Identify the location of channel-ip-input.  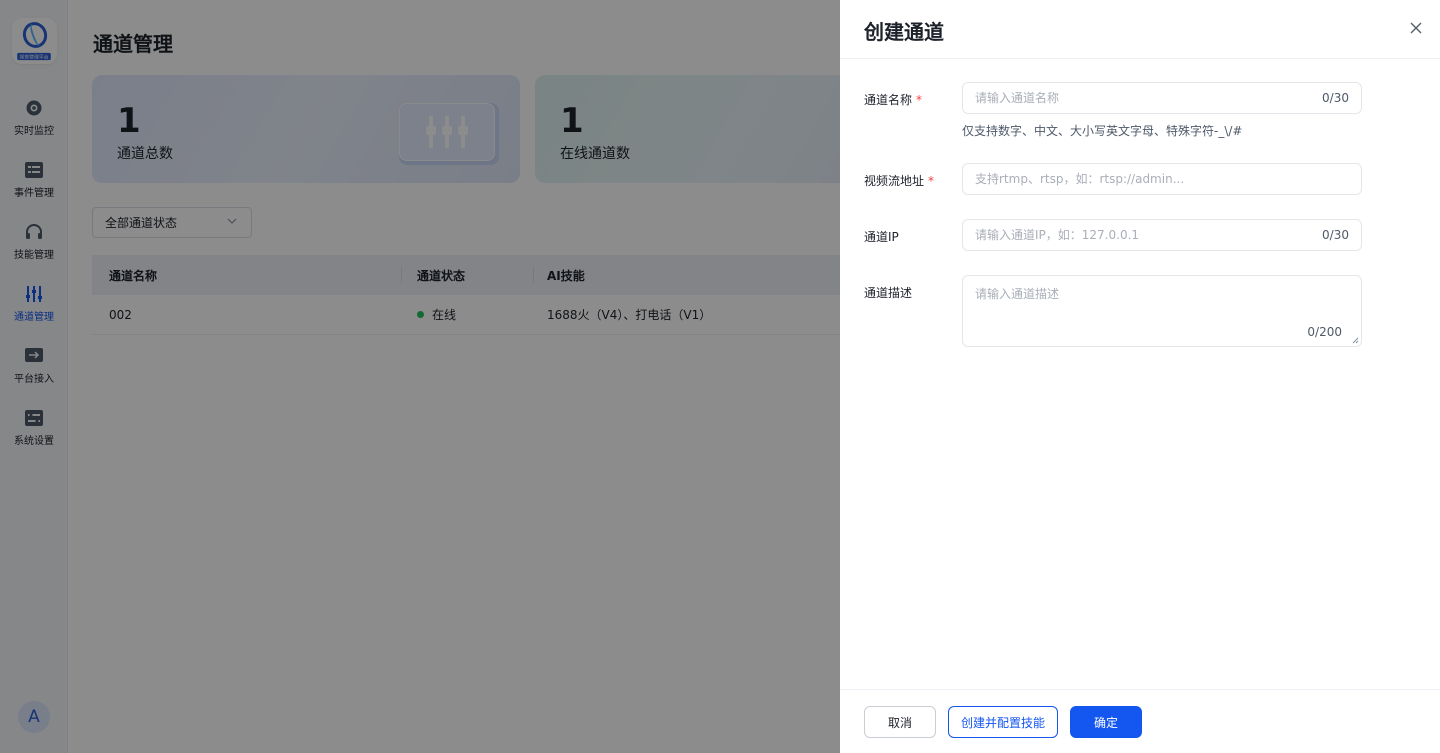
(1162, 235).